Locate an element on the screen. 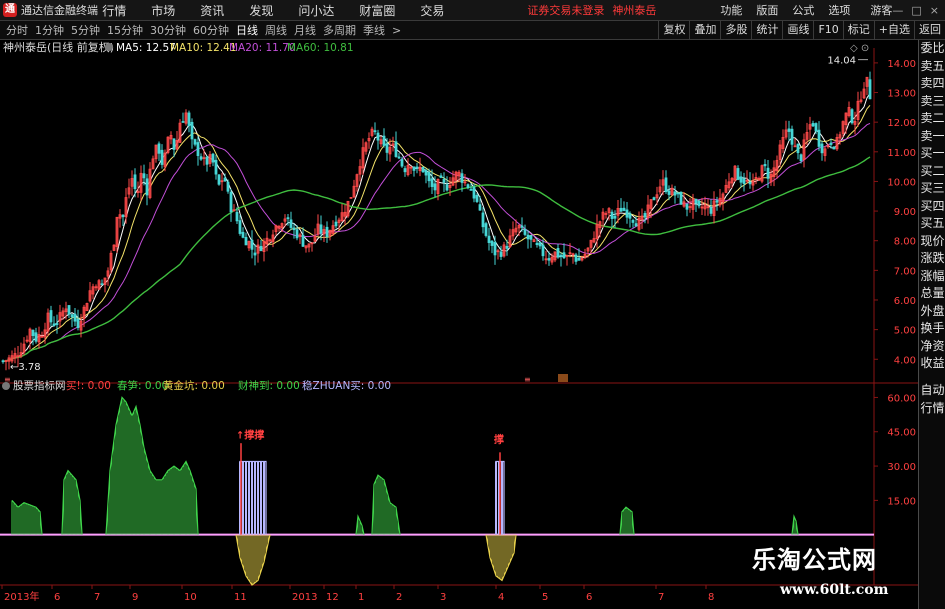 The width and height of the screenshot is (945, 609). date-tick-label: 11 is located at coordinates (240, 597).